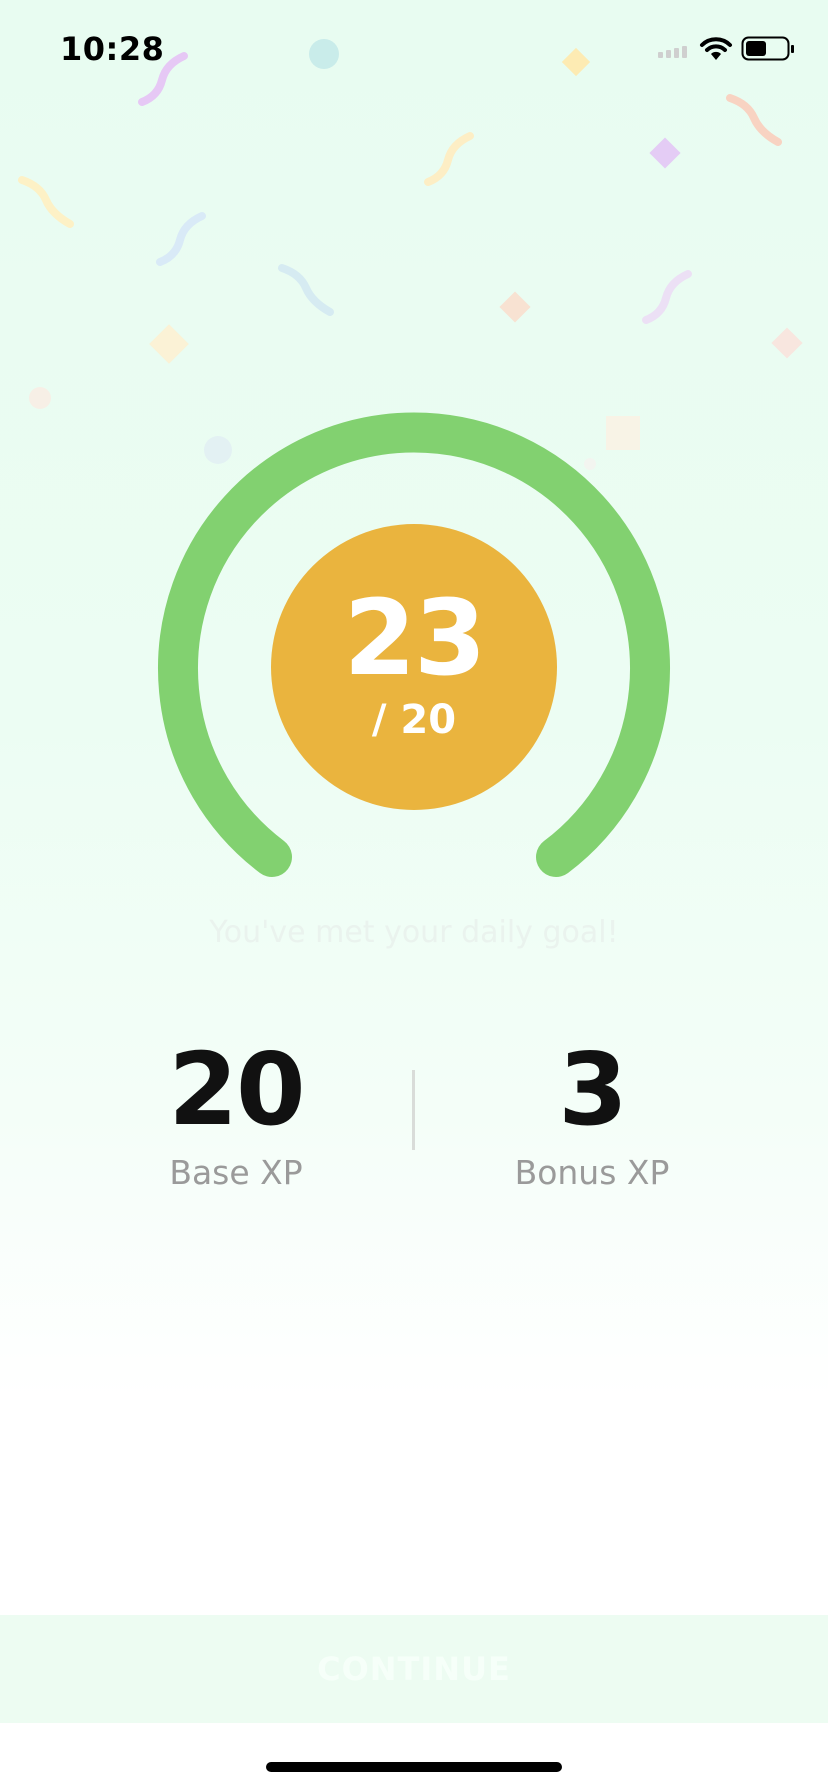 This screenshot has width=828, height=1792. I want to click on xp-goal-label: / 20, so click(414, 720).